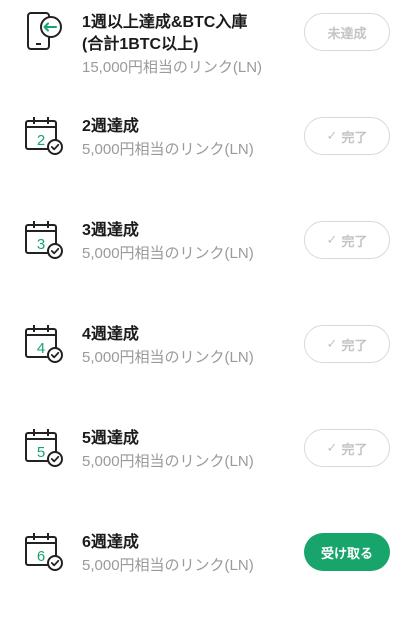 Image resolution: width=414 pixels, height=640 pixels. Describe the element at coordinates (187, 138) in the screenshot. I see `mission-text: 2週達成 5,000円相当のリンク(LN)` at that location.